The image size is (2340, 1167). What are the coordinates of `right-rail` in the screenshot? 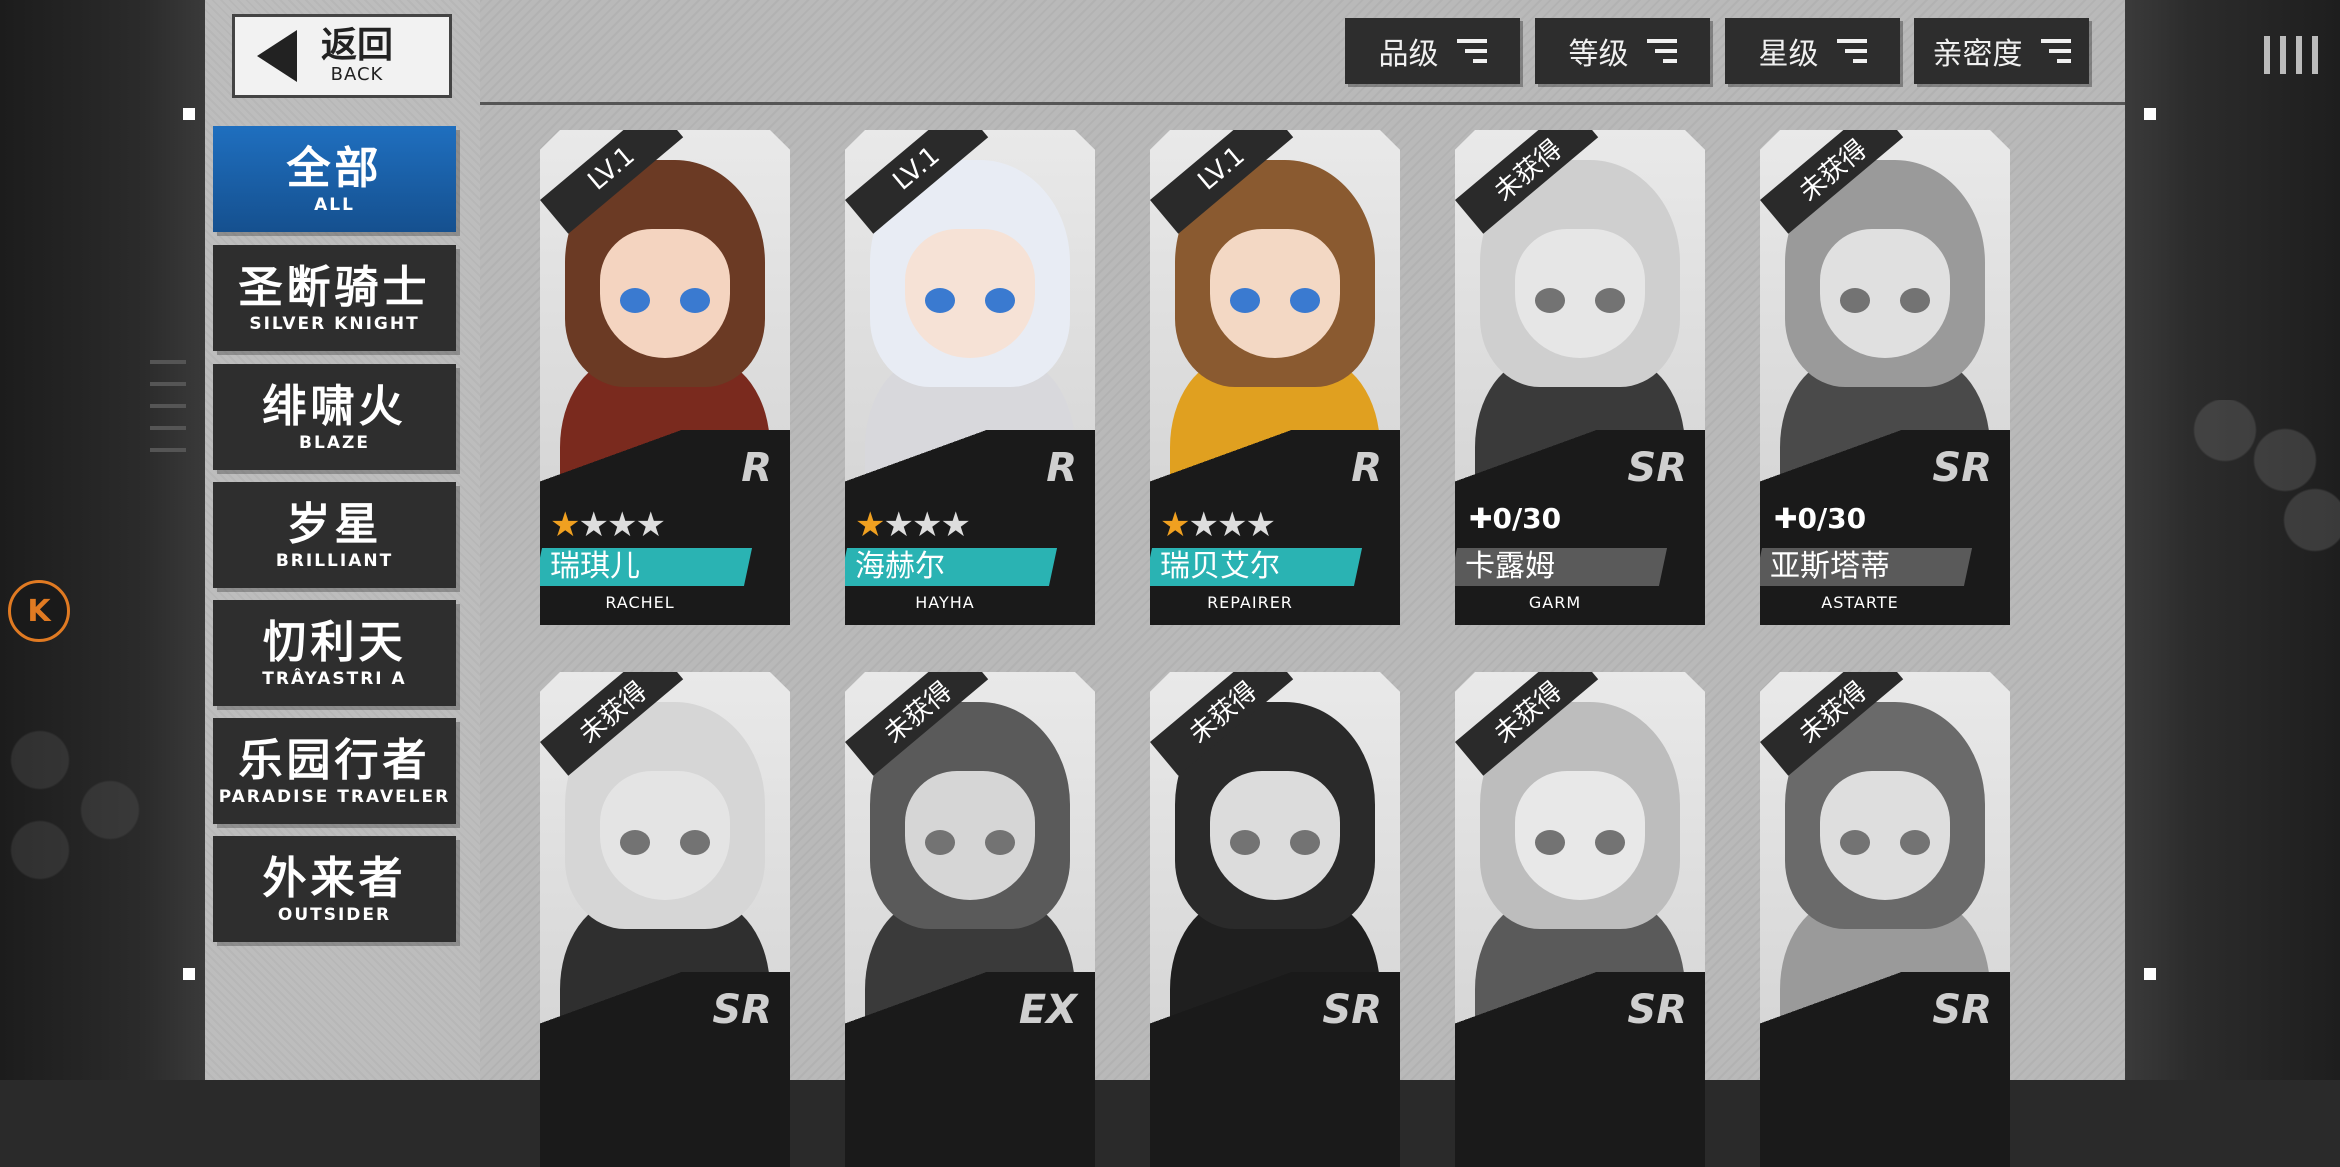 It's located at (2232, 540).